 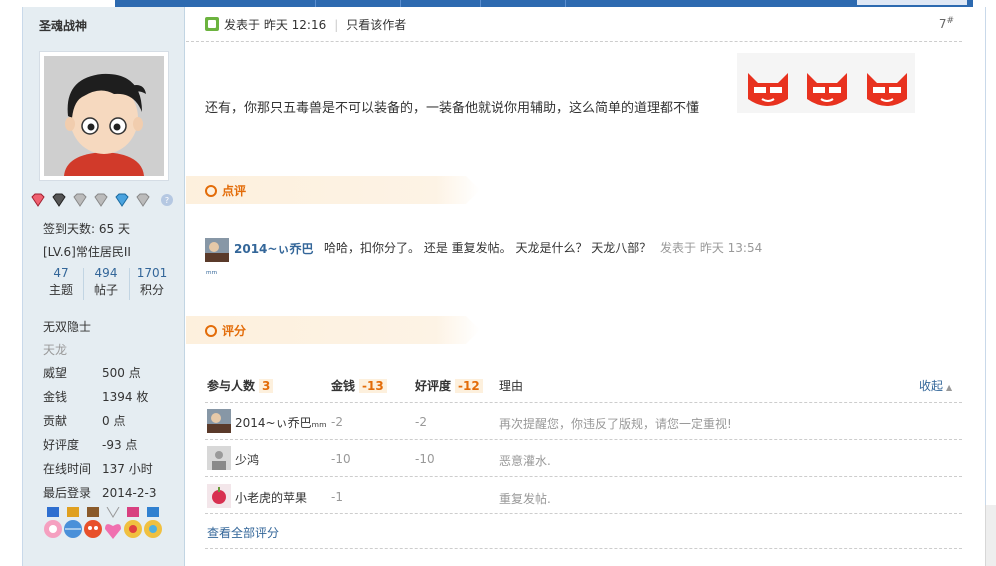 What do you see at coordinates (337, 497) in the screenshot?
I see `rating-money: -1` at bounding box center [337, 497].